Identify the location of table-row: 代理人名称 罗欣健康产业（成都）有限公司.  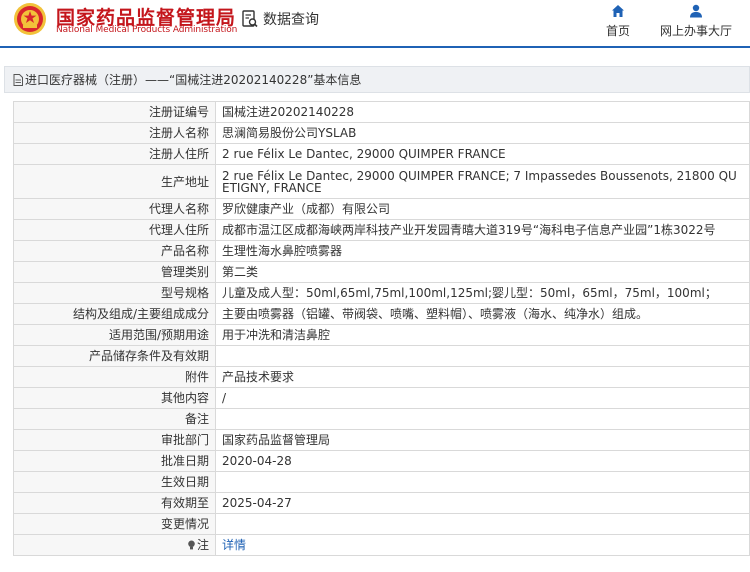
(381, 209).